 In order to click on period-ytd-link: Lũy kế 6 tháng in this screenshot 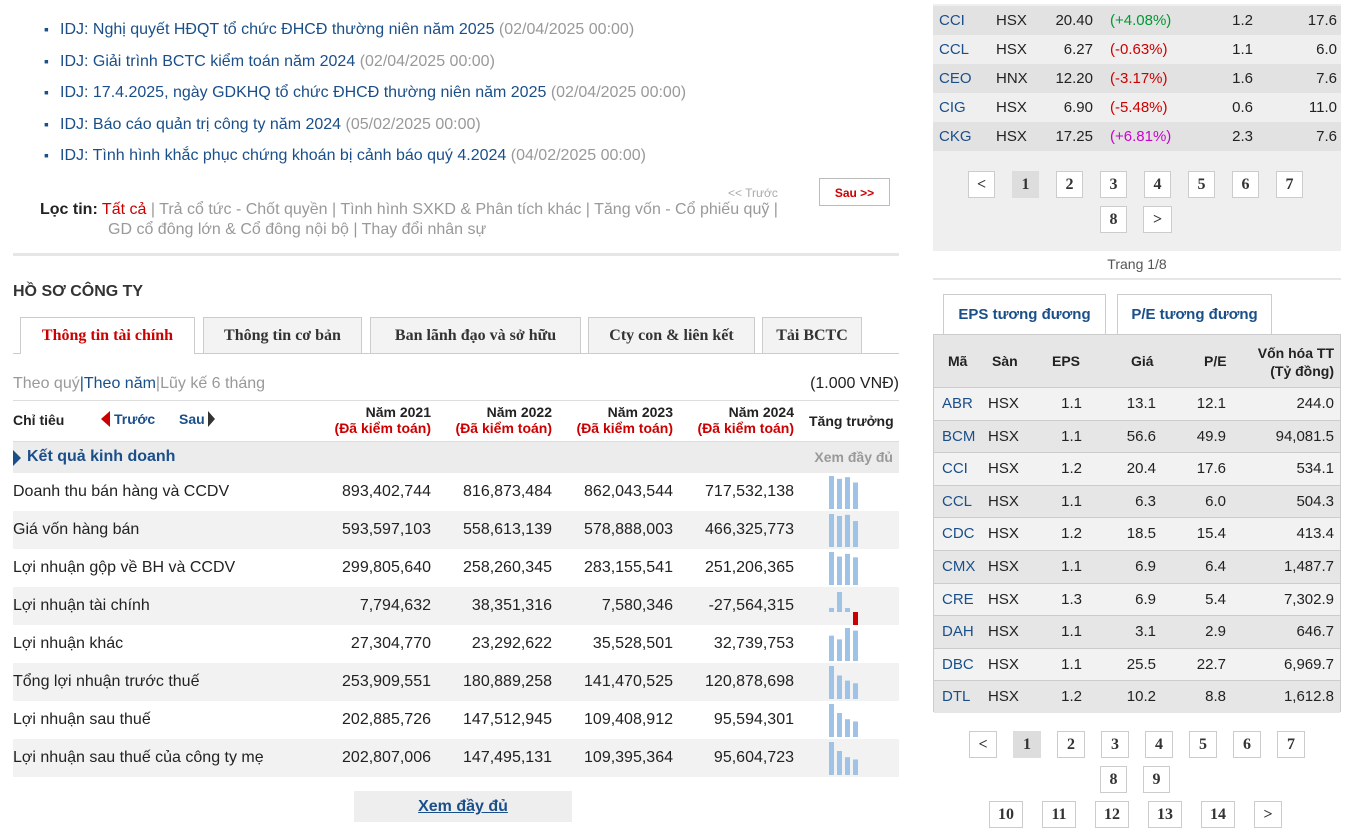, I will do `click(212, 383)`.